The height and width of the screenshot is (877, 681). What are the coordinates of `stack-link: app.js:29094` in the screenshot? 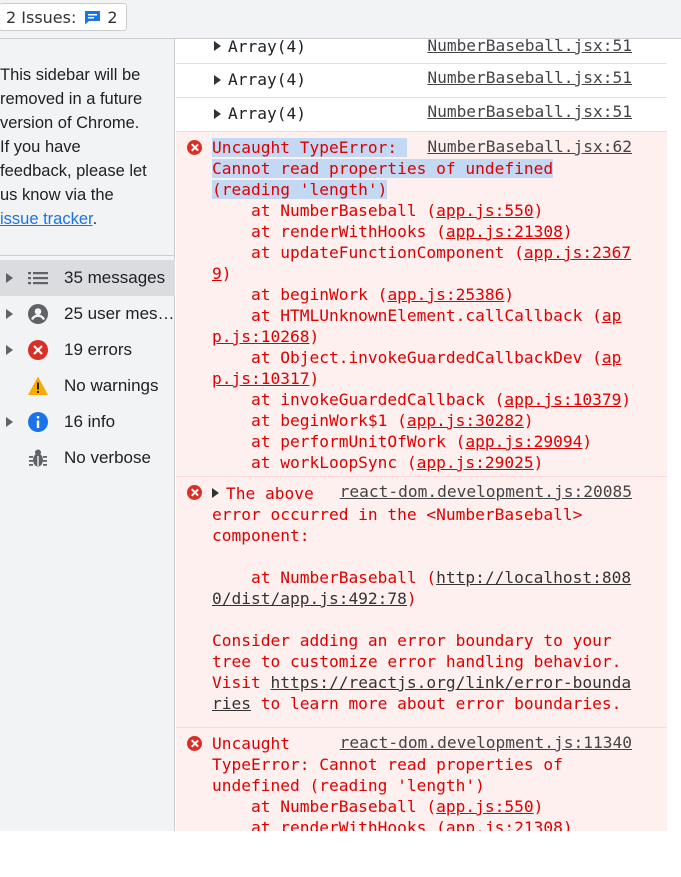 It's located at (523, 441).